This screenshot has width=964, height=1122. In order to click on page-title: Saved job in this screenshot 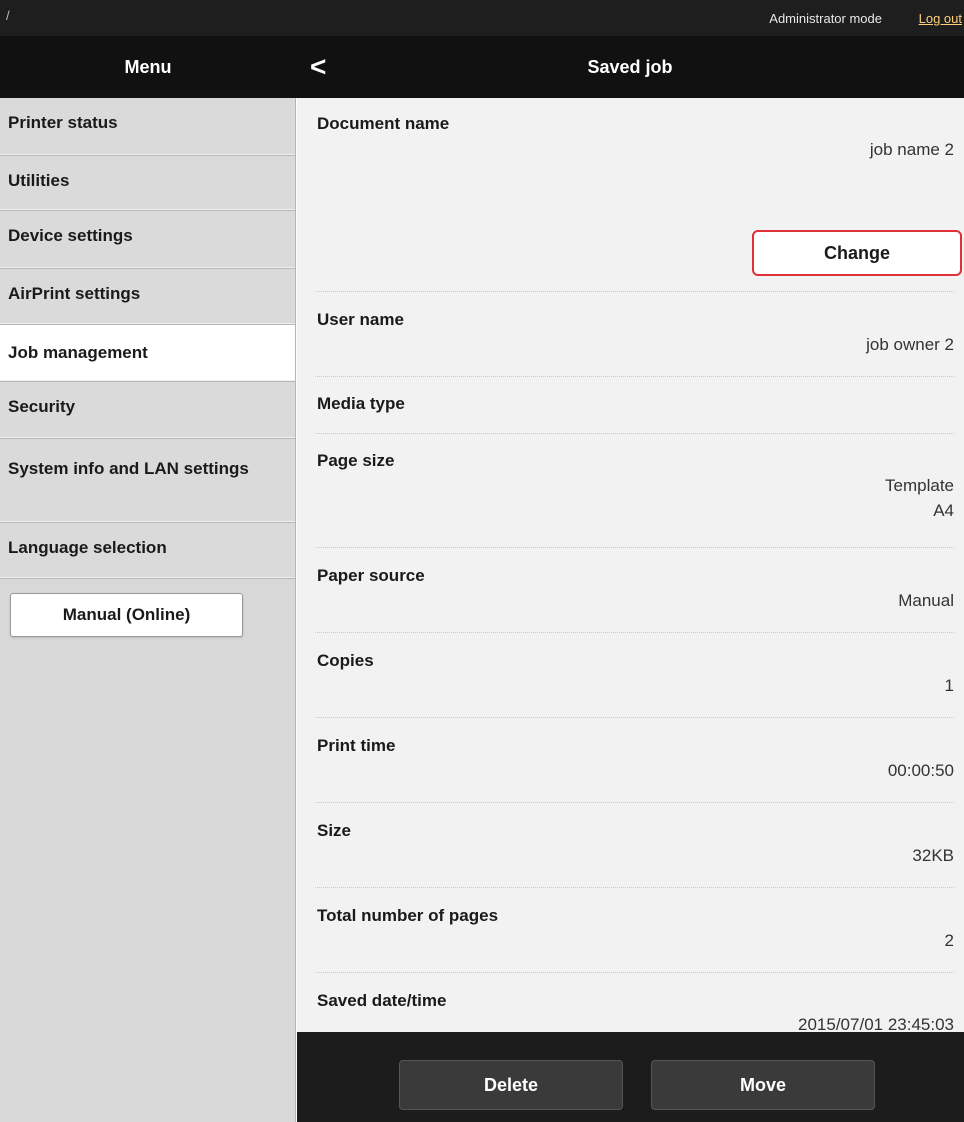, I will do `click(630, 66)`.